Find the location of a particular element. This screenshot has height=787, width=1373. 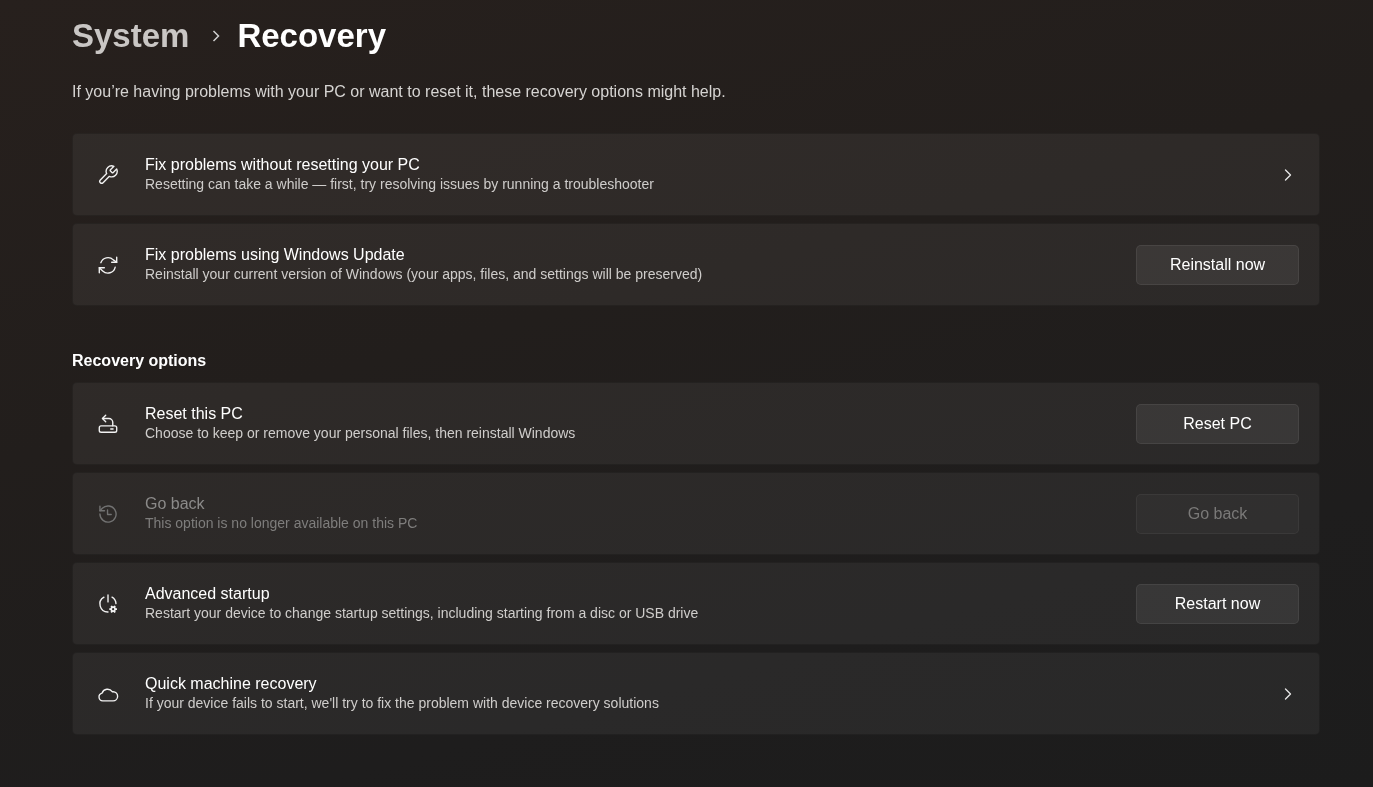

wrench-icon is located at coordinates (108, 174).